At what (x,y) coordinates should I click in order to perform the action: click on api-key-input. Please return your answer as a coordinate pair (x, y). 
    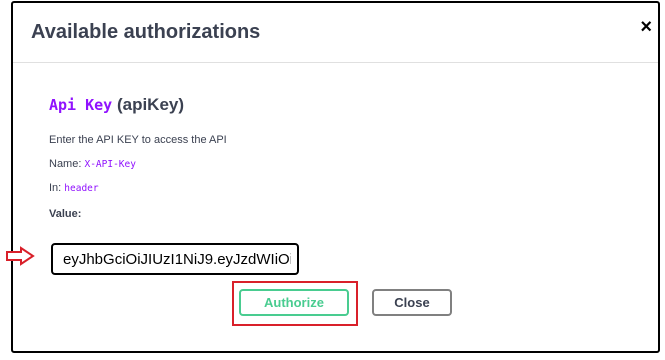
    Looking at the image, I should click on (175, 259).